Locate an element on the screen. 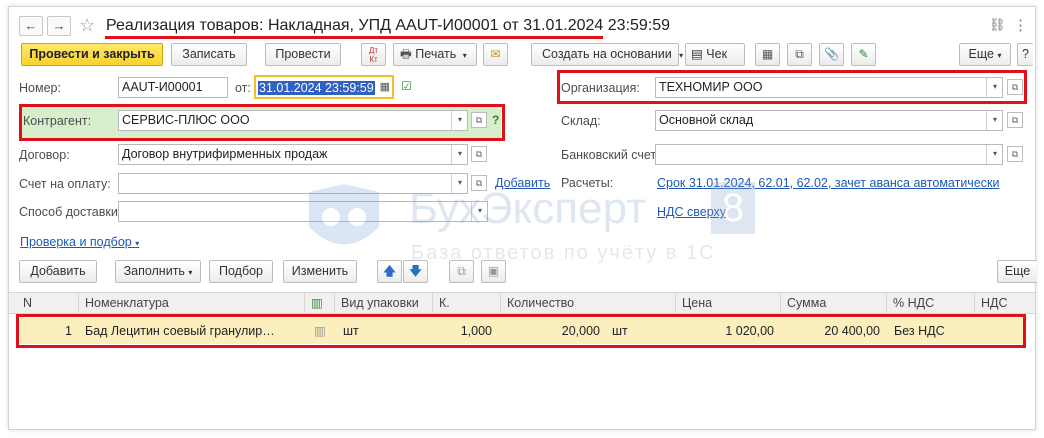 The height and width of the screenshot is (438, 1044). journal-icon: ▦ is located at coordinates (767, 54).